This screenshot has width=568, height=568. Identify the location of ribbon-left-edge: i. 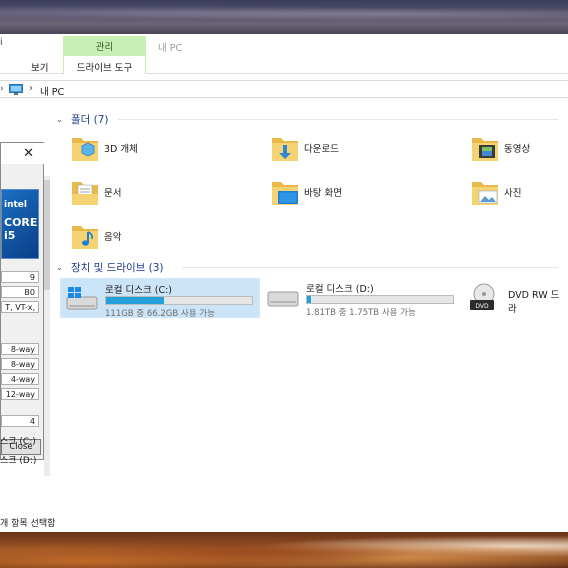
(1, 42).